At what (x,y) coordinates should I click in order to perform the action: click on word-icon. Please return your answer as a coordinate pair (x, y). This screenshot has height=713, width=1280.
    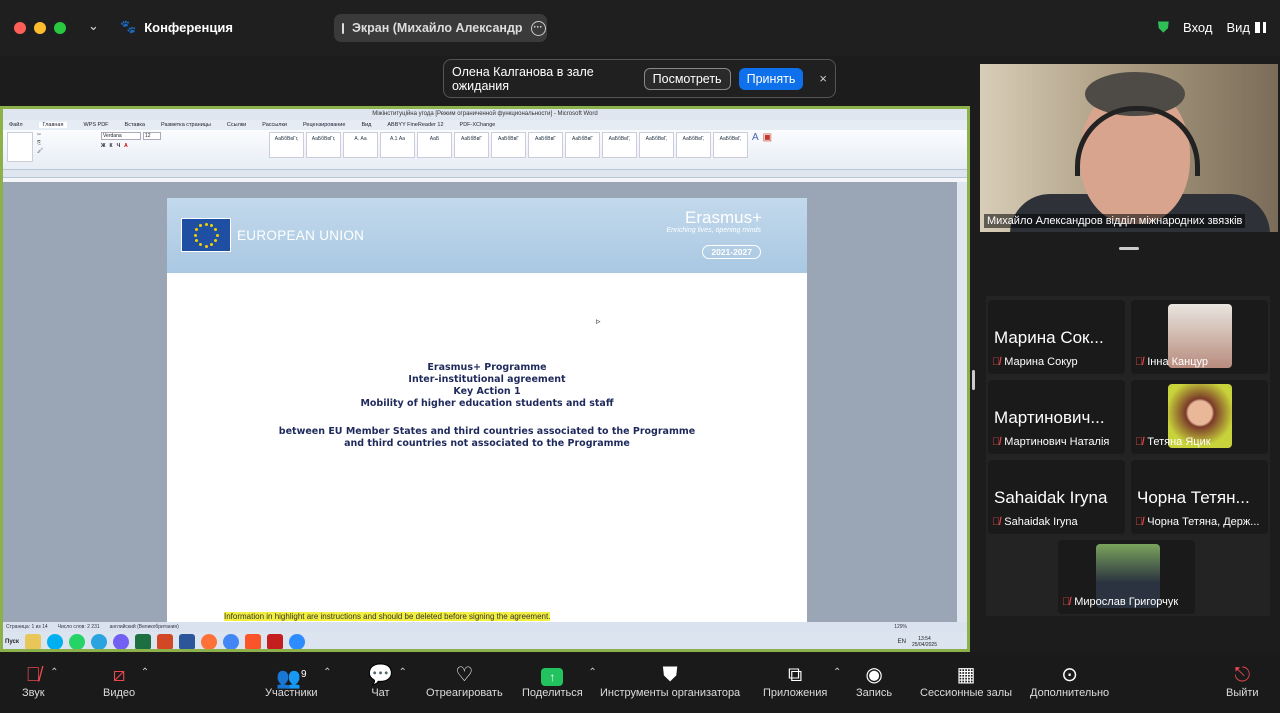
    Looking at the image, I should click on (186, 641).